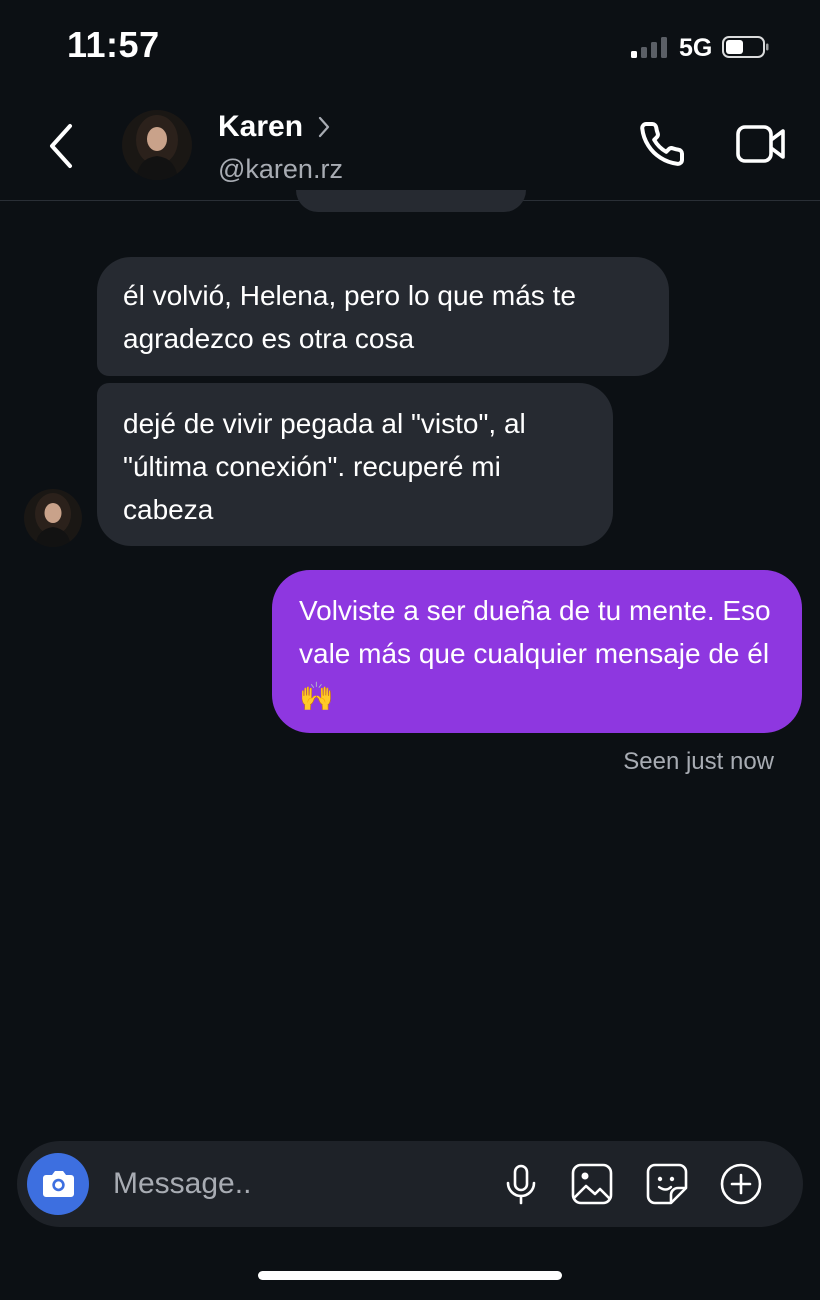 The image size is (820, 1300). What do you see at coordinates (698, 761) in the screenshot?
I see `seen-status: Seen just now` at bounding box center [698, 761].